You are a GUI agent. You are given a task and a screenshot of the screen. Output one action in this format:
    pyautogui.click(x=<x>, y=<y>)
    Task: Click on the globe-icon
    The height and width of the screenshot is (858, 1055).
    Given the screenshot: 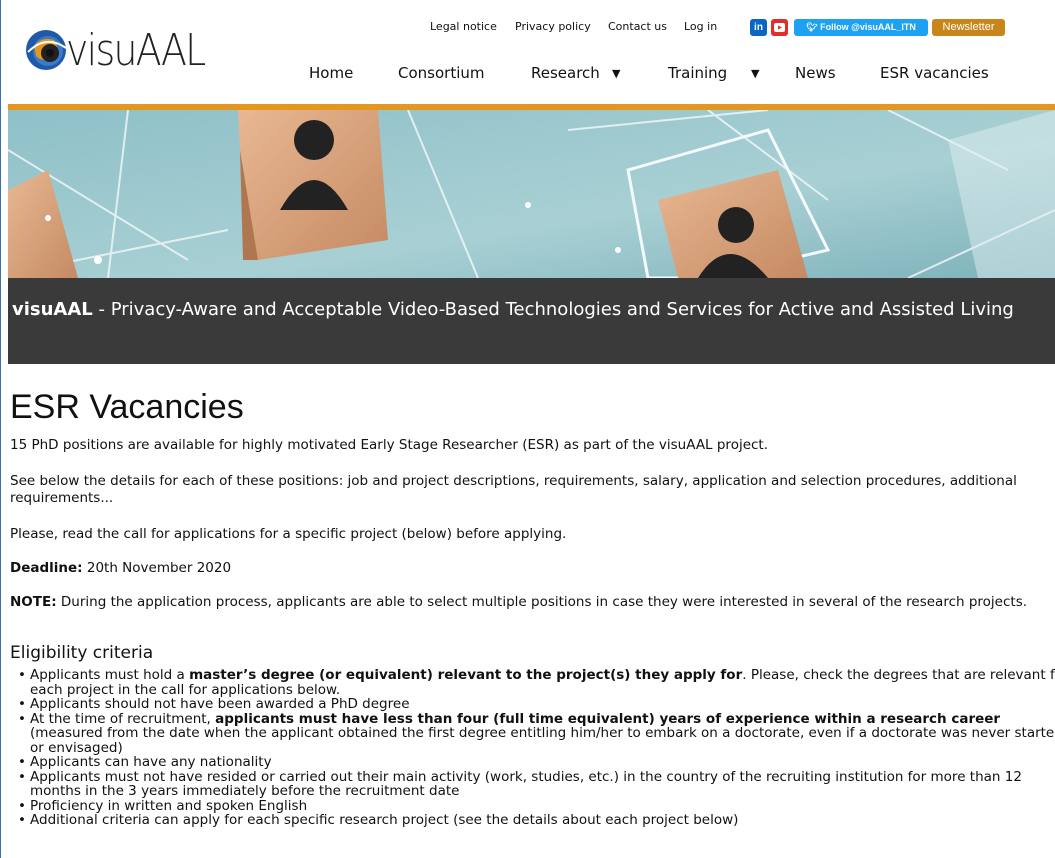 What is the action you would take?
    pyautogui.click(x=46, y=50)
    